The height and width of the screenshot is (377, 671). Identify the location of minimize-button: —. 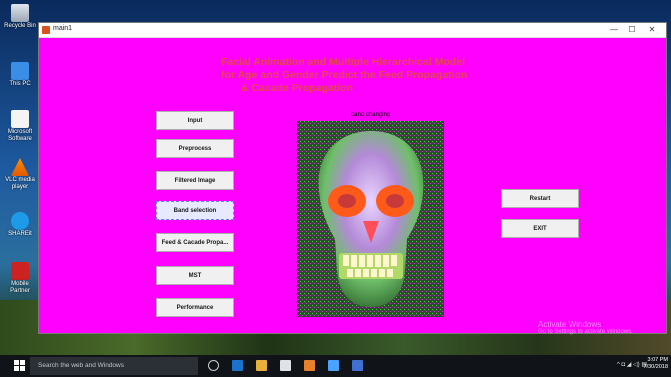
(614, 30).